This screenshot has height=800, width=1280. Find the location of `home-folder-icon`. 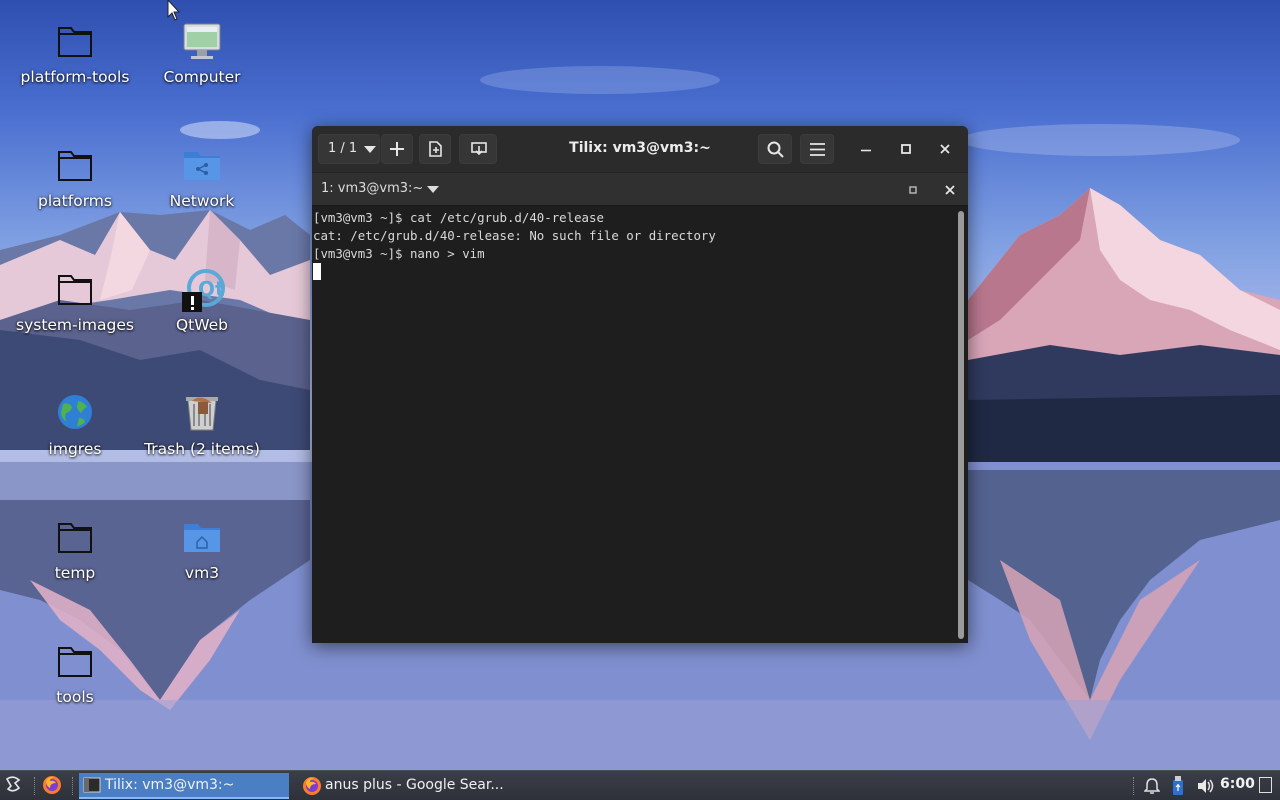

home-folder-icon is located at coordinates (202, 538).